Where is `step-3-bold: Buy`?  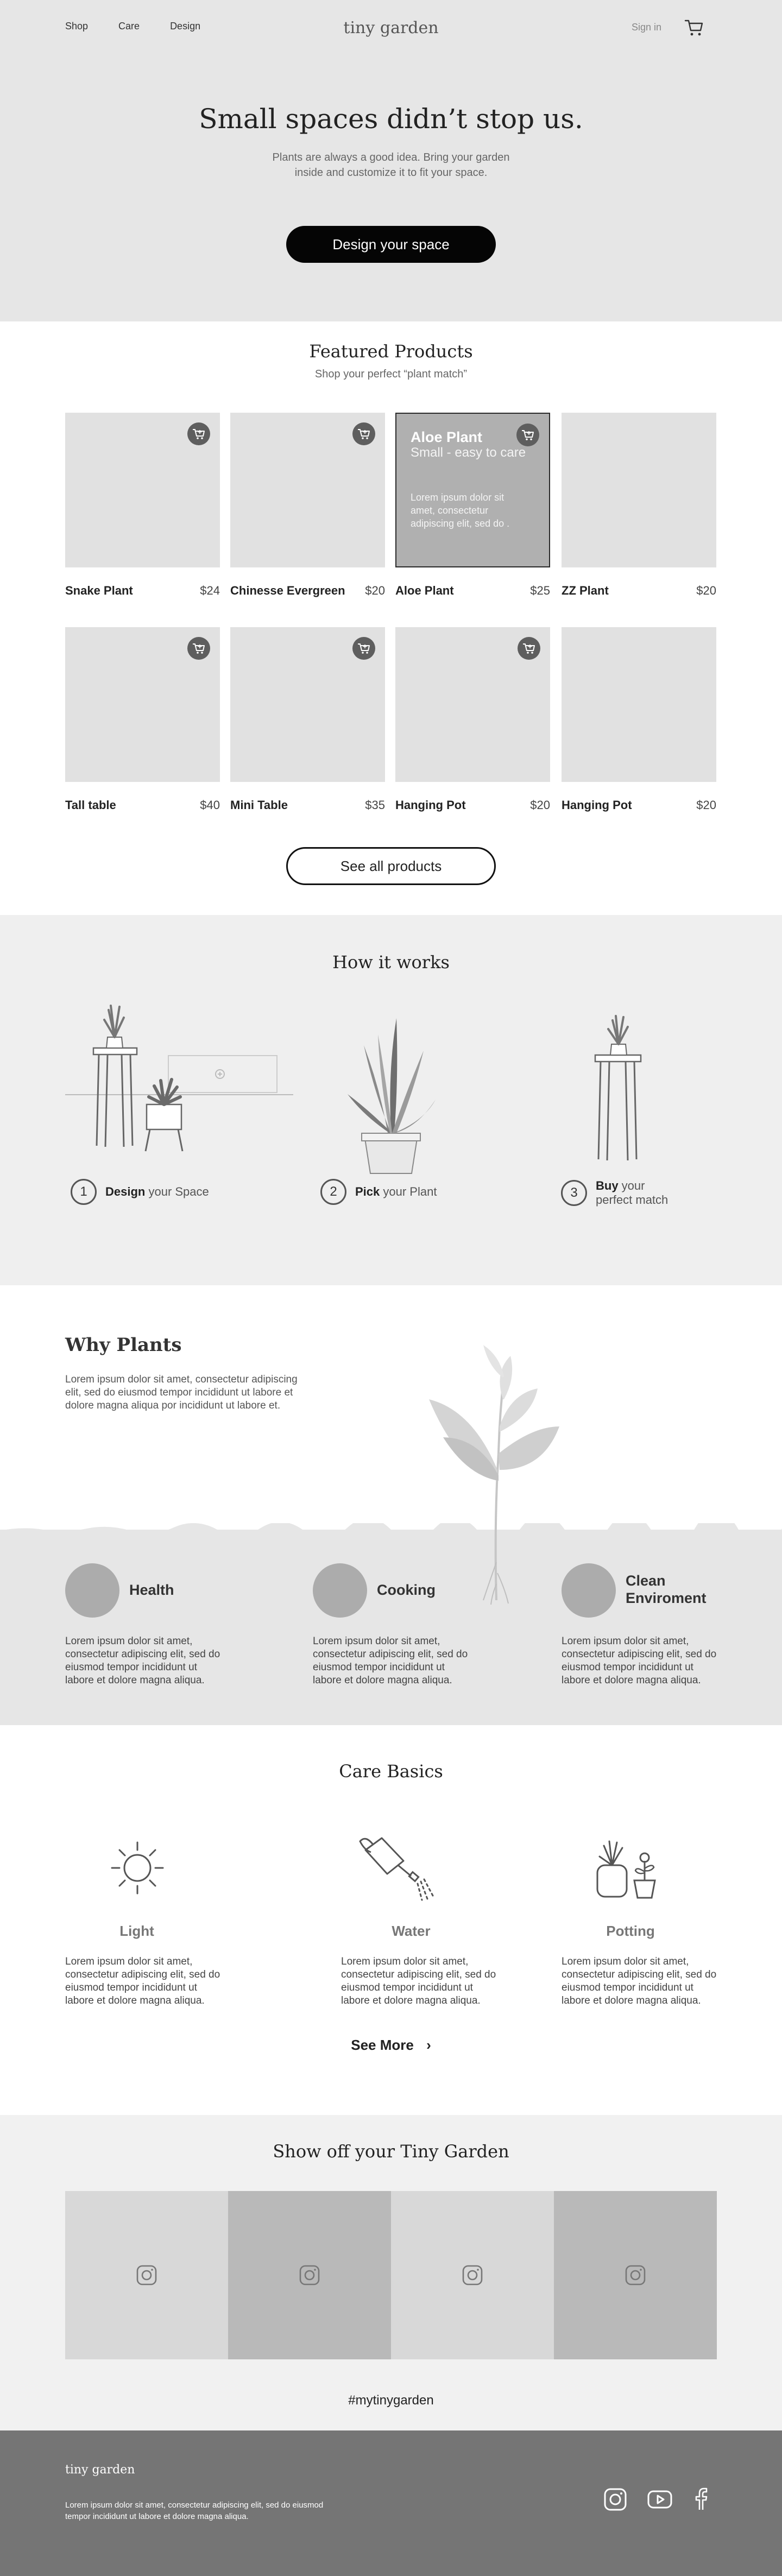
step-3-bold: Buy is located at coordinates (607, 1185).